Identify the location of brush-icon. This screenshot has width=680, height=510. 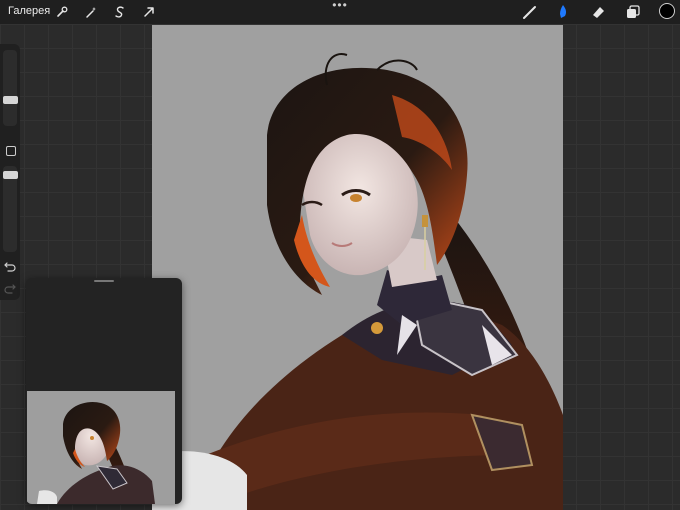
(530, 12).